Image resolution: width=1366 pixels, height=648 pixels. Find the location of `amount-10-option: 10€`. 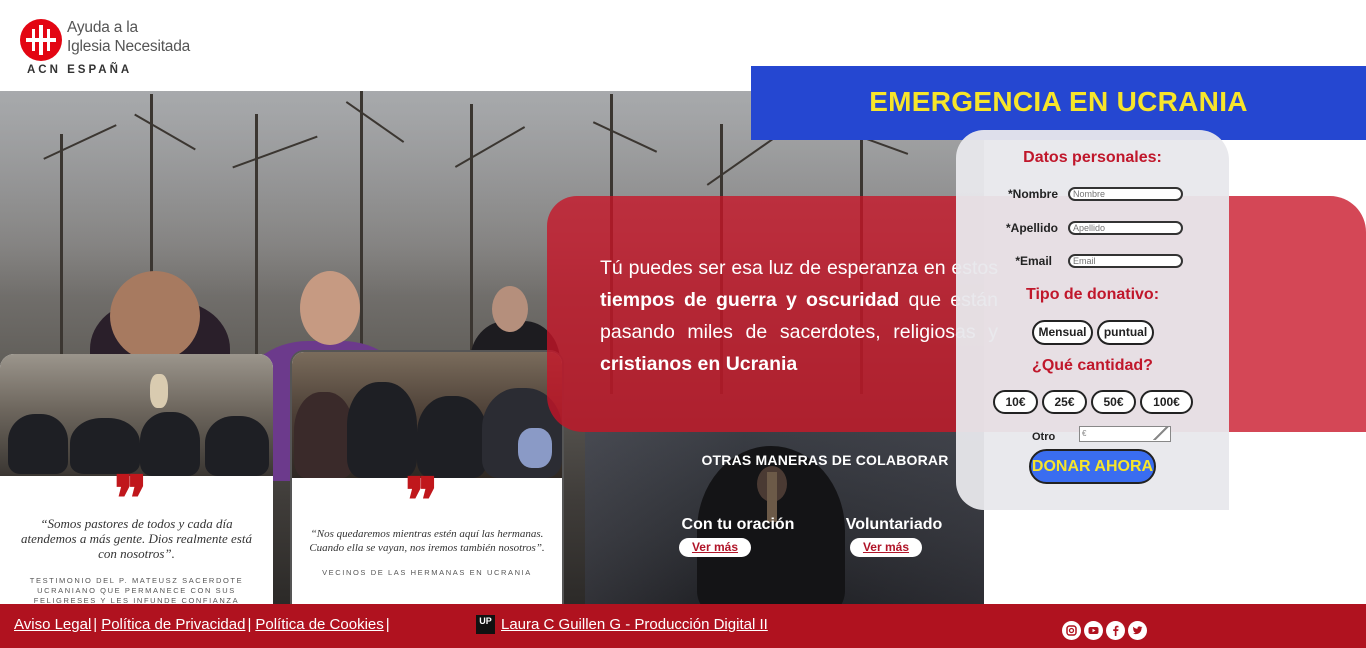

amount-10-option: 10€ is located at coordinates (1015, 402).